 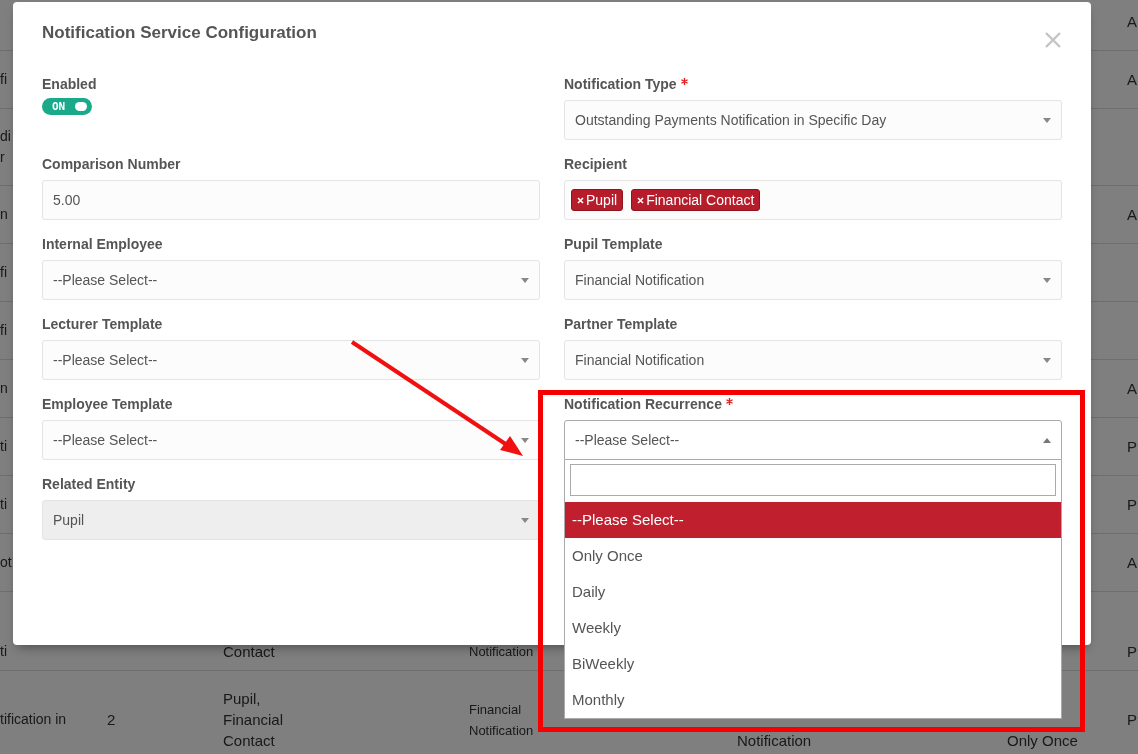 I want to click on field-label: Comparison Number, so click(x=111, y=164).